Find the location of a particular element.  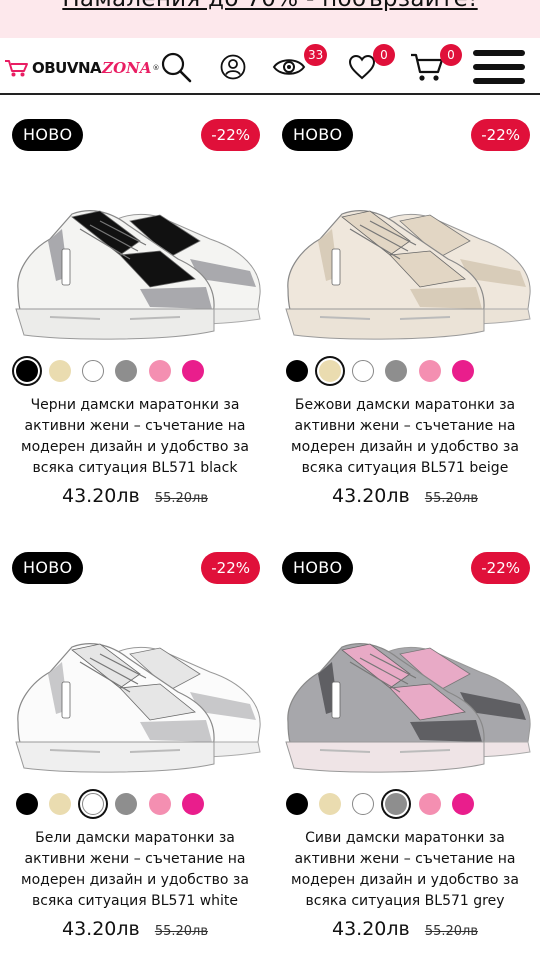

heart-icon is located at coordinates (362, 66).